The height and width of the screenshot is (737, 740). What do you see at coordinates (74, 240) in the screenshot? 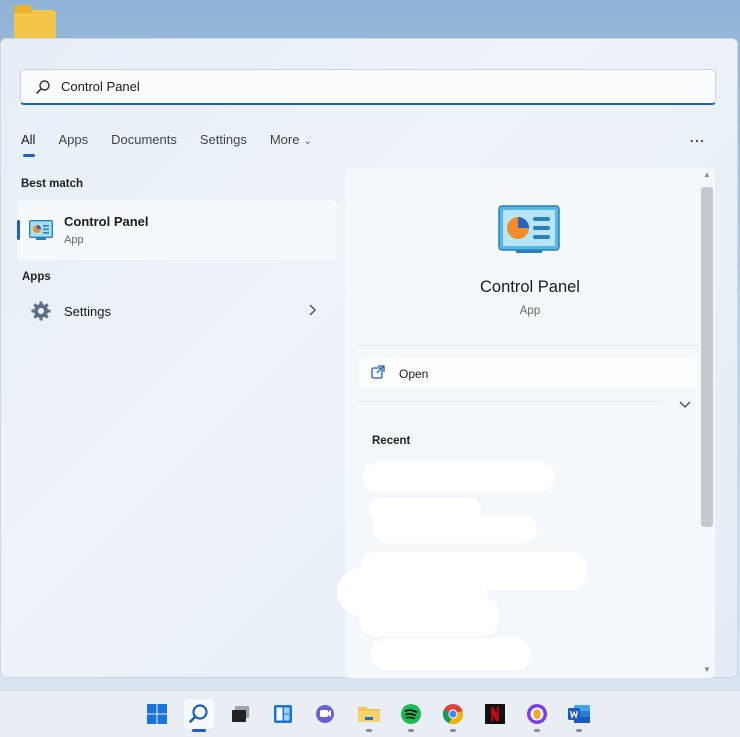
I see `best-match-subtitle: App` at bounding box center [74, 240].